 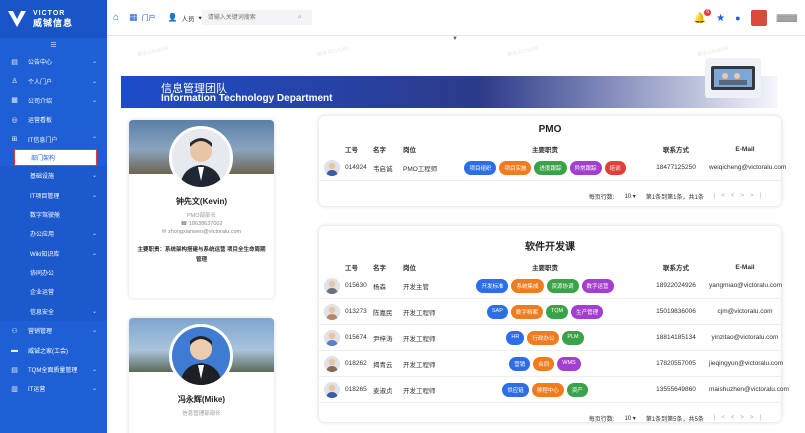 What do you see at coordinates (737, 18) in the screenshot?
I see `globe-icon: ●` at bounding box center [737, 18].